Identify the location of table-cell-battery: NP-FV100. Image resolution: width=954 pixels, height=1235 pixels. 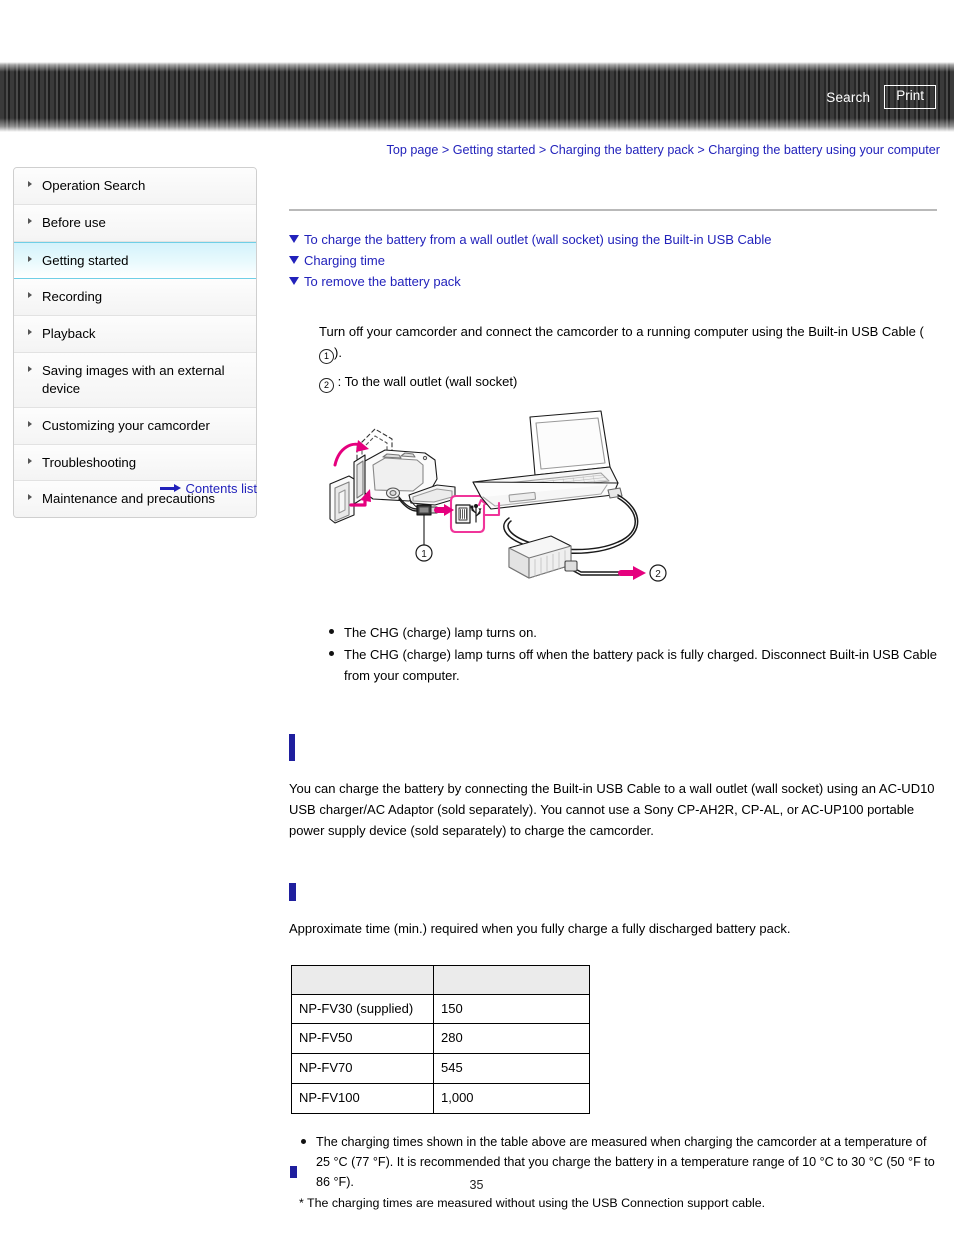
(362, 1098).